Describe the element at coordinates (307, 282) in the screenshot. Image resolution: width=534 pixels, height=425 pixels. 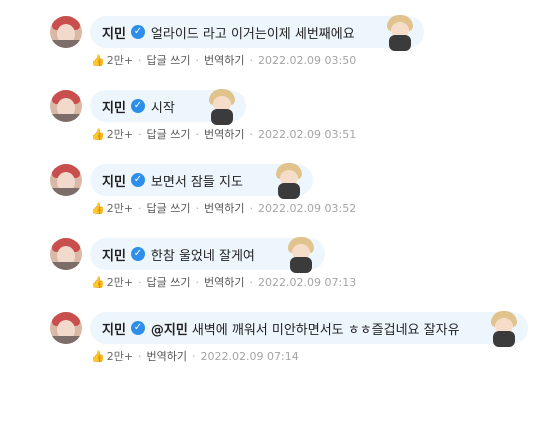
I see `comment-date: 2022.02.09 07:13` at that location.